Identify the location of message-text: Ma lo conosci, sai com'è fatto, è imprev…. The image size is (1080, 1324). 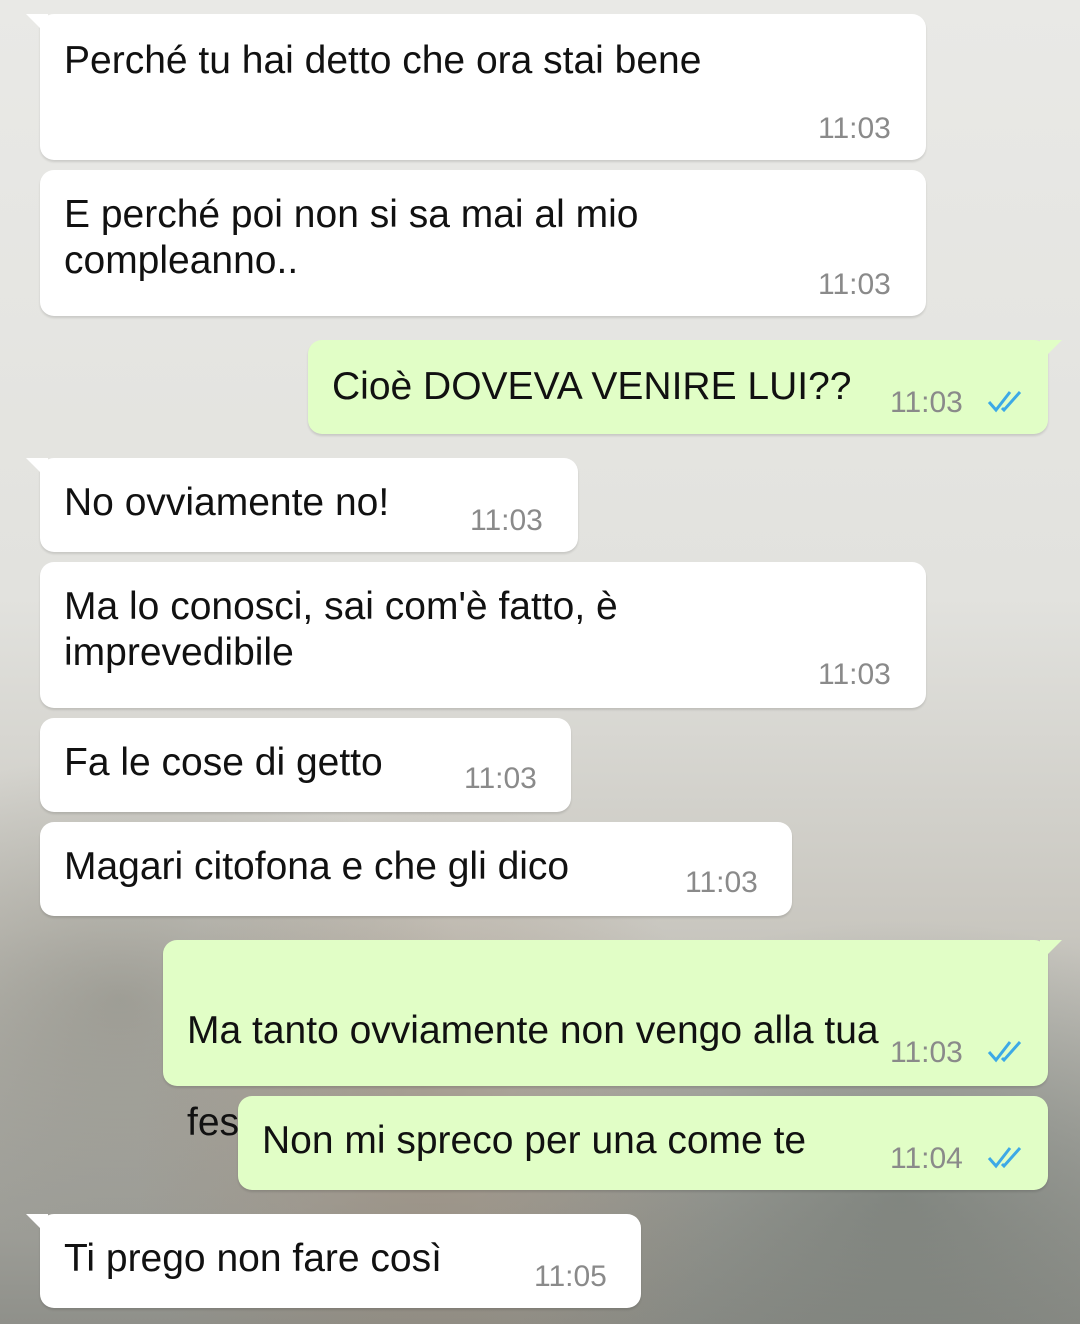
(341, 629).